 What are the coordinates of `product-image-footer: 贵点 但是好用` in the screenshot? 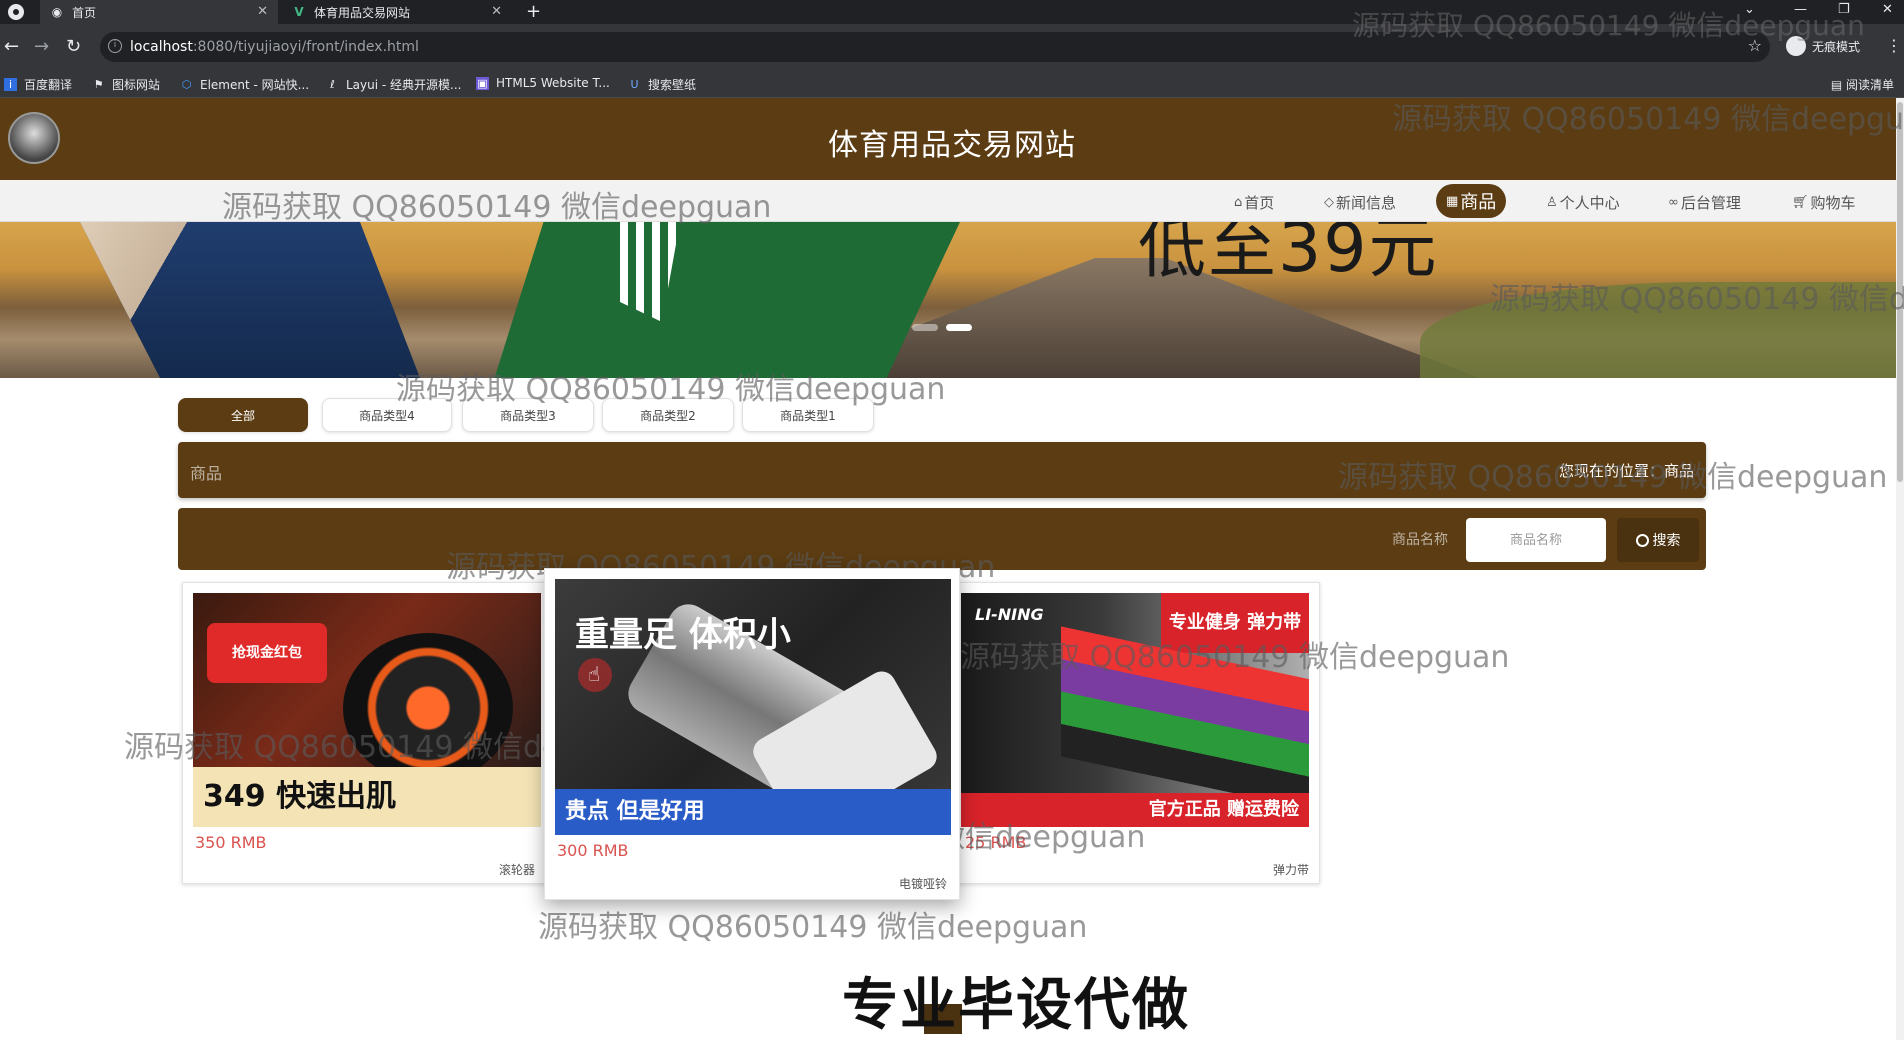 It's located at (753, 812).